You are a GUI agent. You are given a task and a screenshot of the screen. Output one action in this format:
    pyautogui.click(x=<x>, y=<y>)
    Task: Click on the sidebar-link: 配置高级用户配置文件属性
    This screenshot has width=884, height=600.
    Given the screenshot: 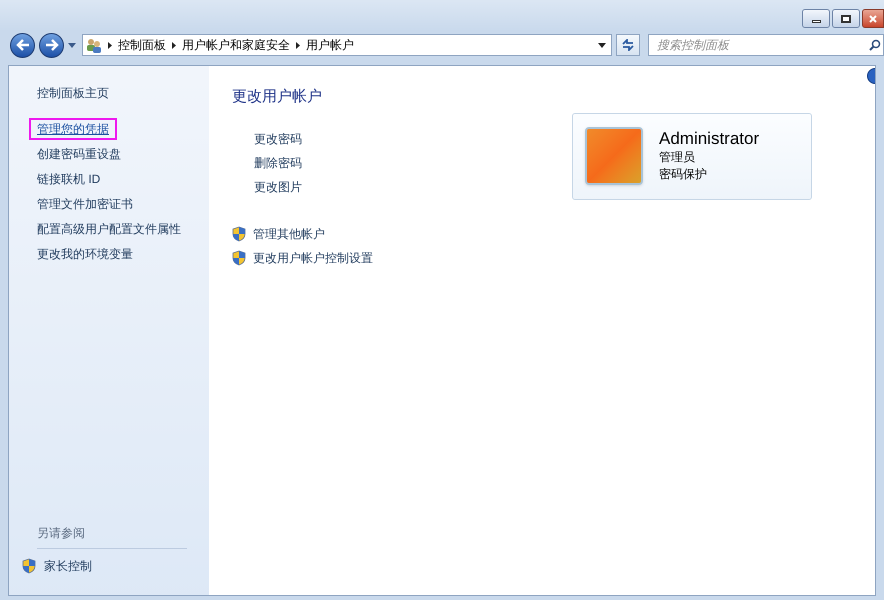 What is the action you would take?
    pyautogui.click(x=109, y=229)
    